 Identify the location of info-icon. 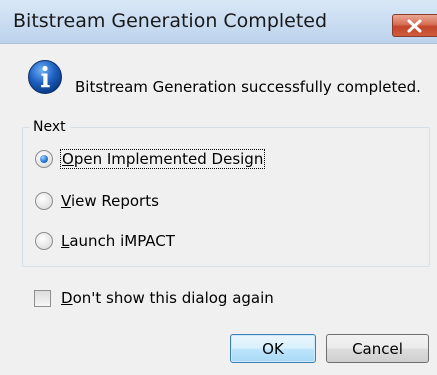
(45, 77).